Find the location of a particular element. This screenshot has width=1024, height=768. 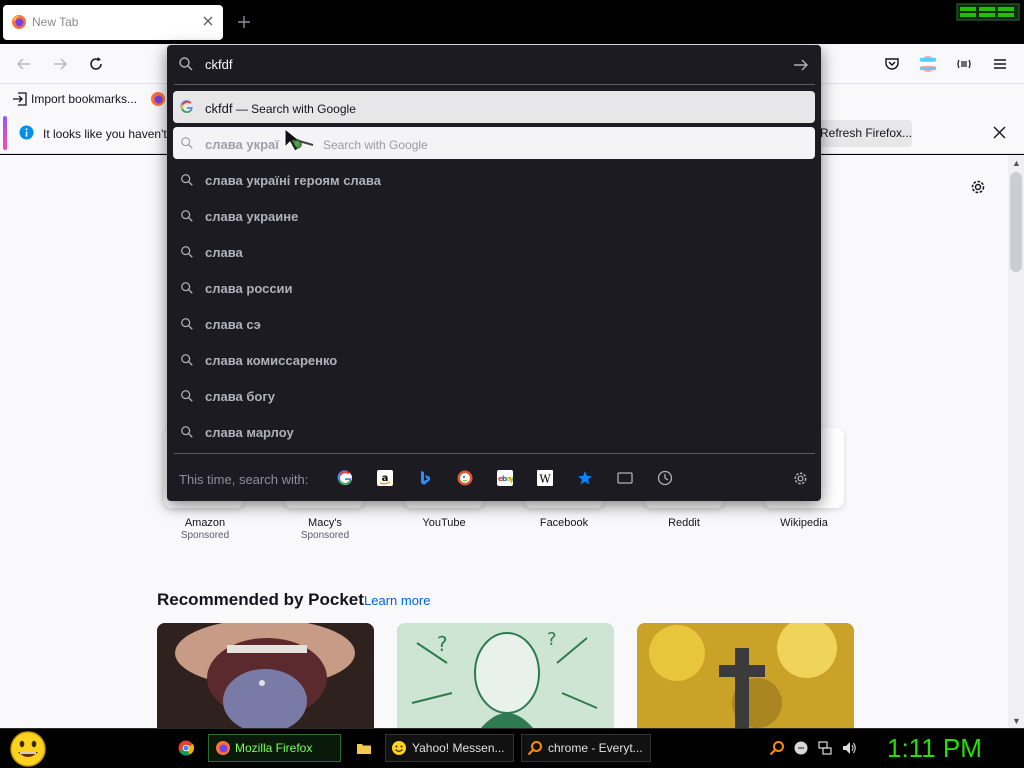

new-tab-plus-icon is located at coordinates (244, 22).